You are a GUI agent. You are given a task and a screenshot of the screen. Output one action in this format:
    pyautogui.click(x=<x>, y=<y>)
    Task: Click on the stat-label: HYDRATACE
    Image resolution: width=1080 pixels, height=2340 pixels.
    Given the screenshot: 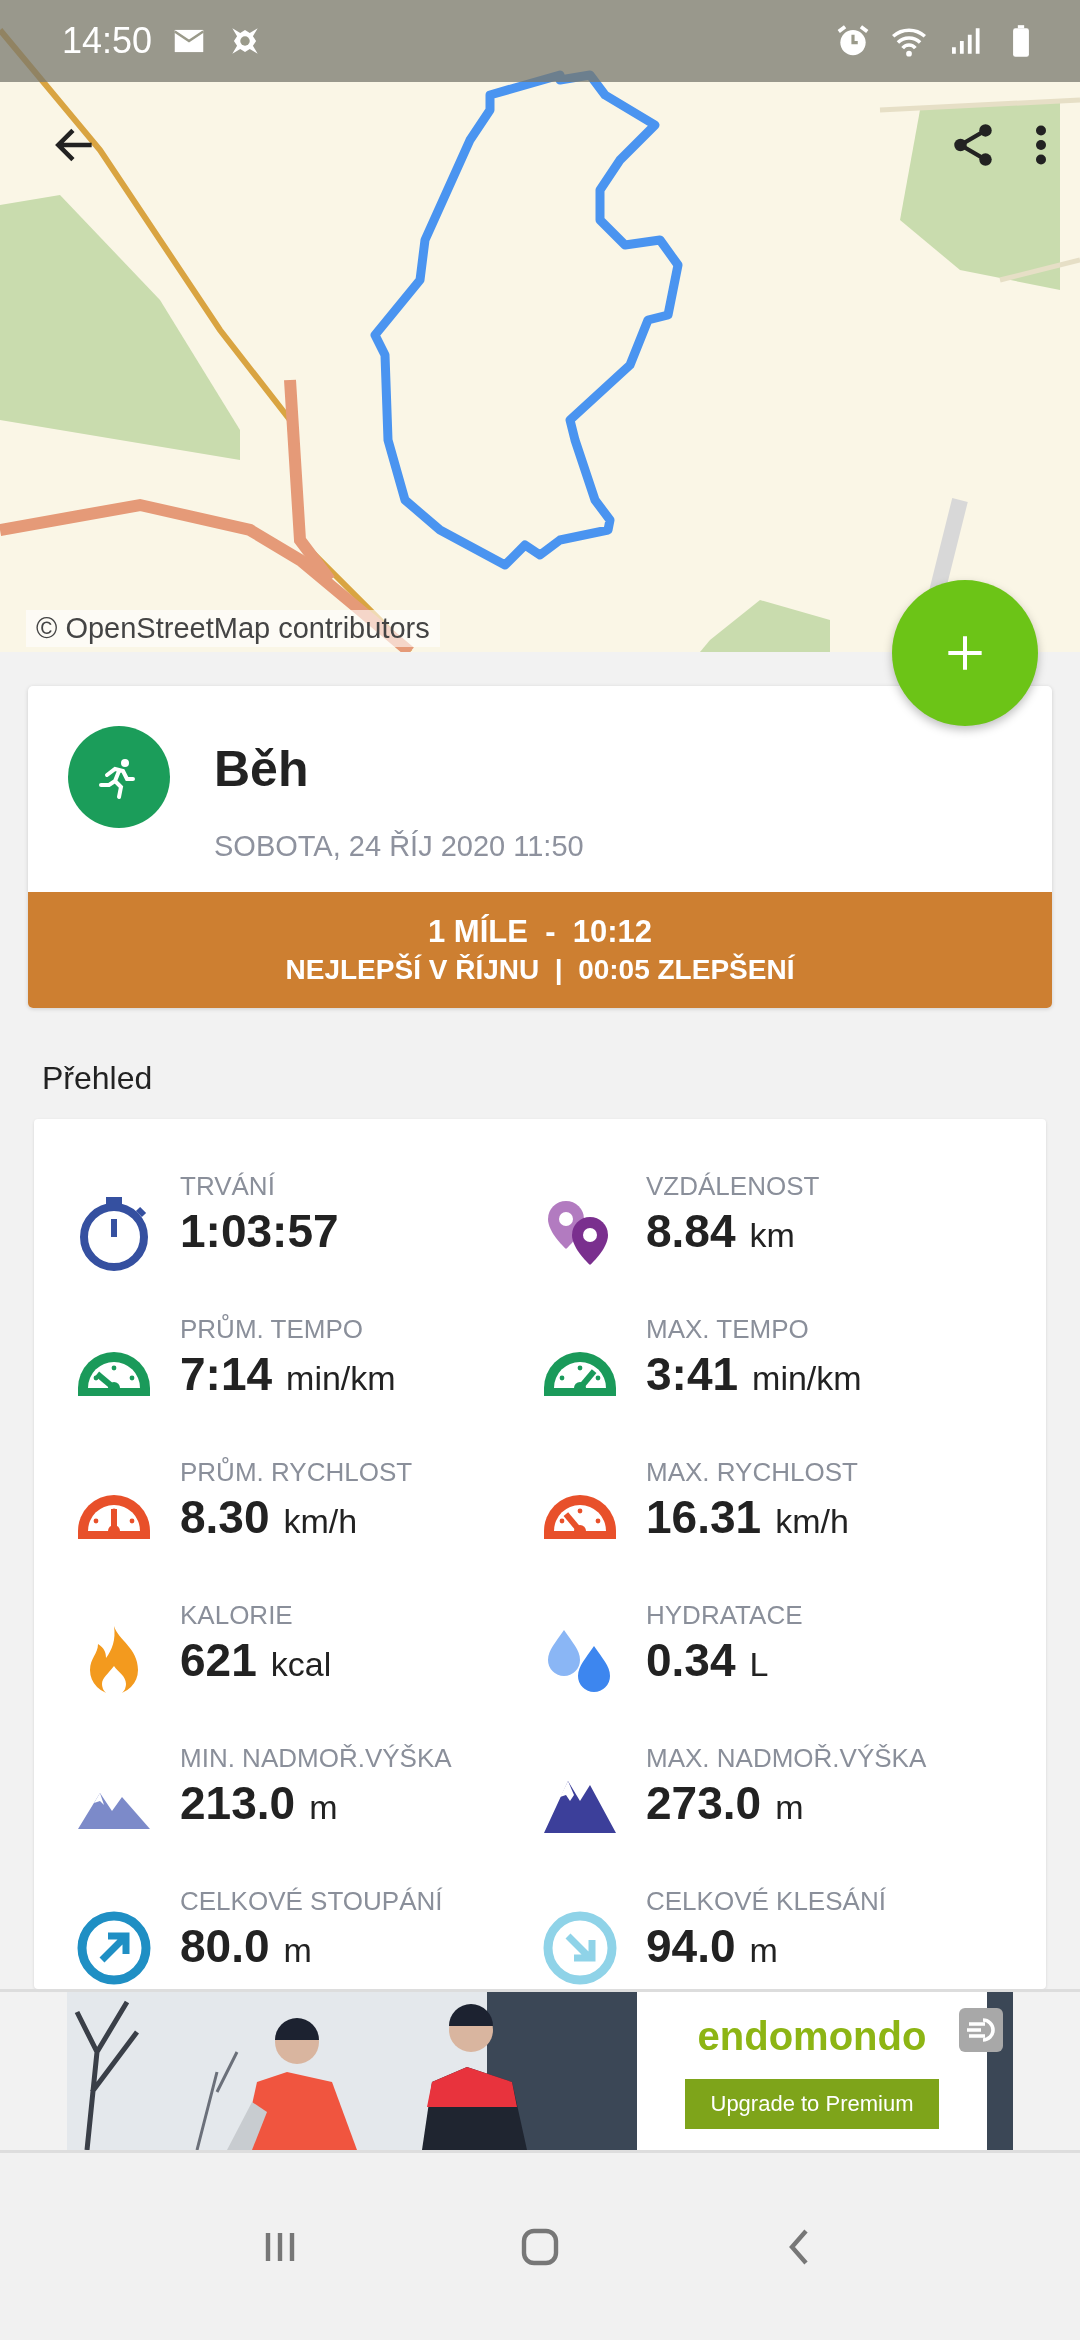 What is the action you would take?
    pyautogui.click(x=724, y=1615)
    